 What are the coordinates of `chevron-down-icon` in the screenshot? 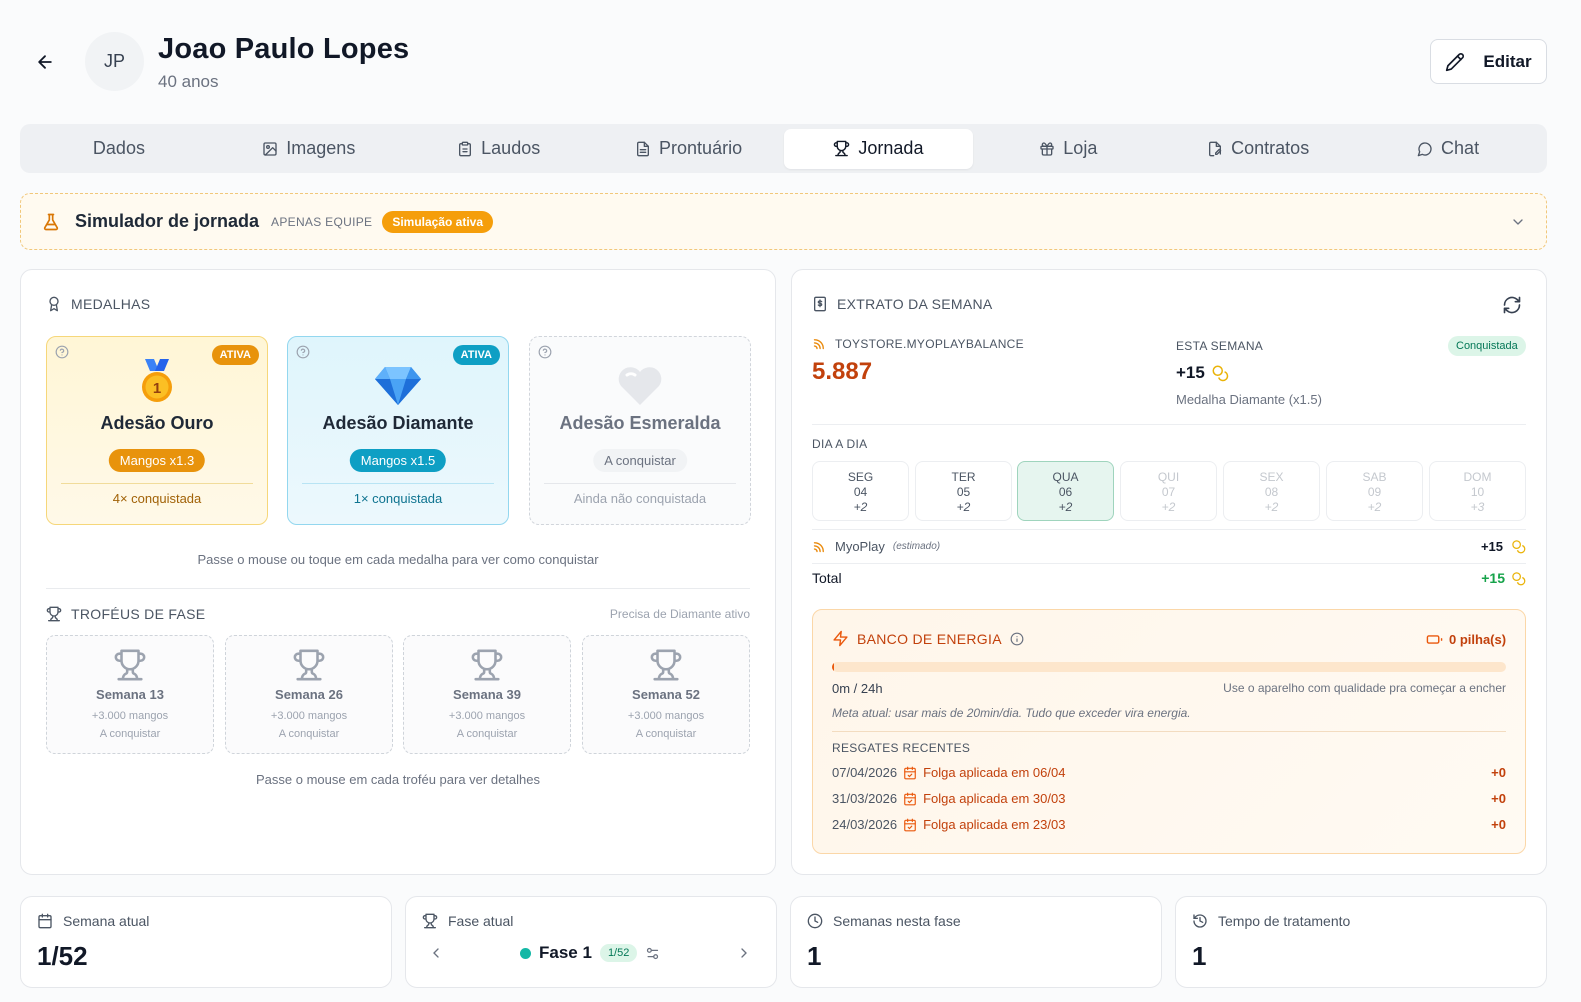 It's located at (1518, 221).